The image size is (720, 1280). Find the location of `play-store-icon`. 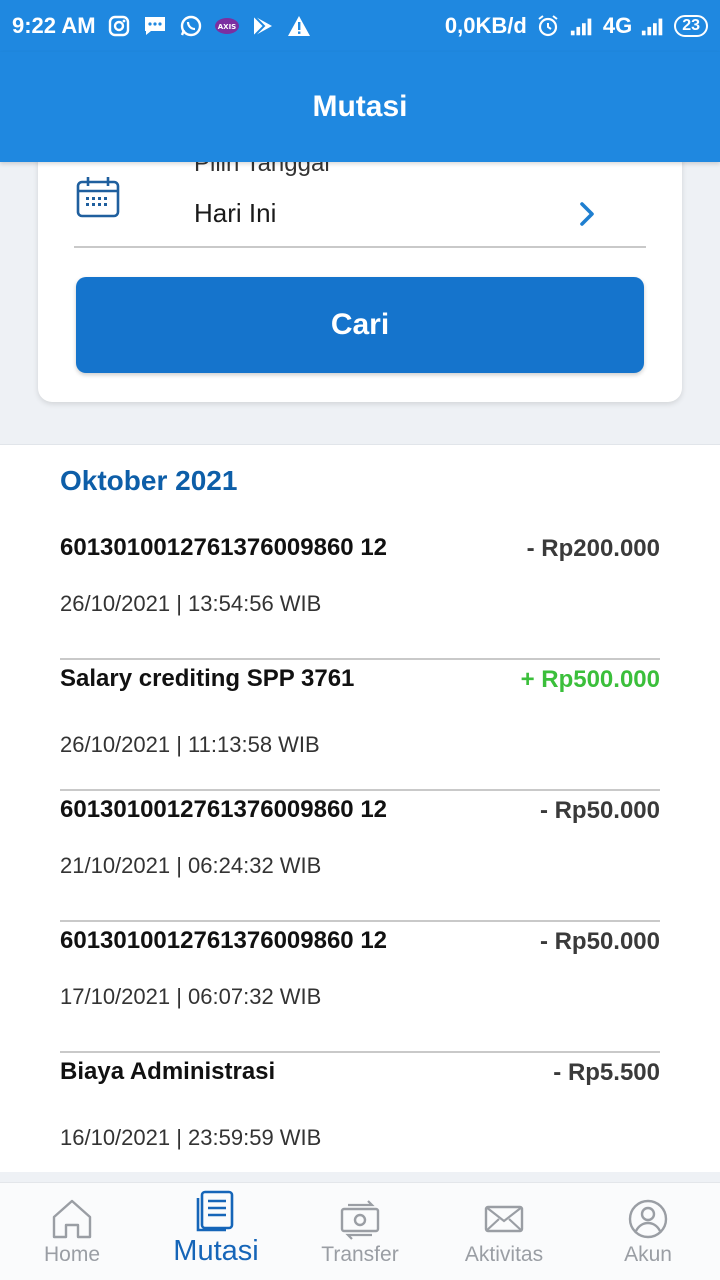

play-store-icon is located at coordinates (263, 26).